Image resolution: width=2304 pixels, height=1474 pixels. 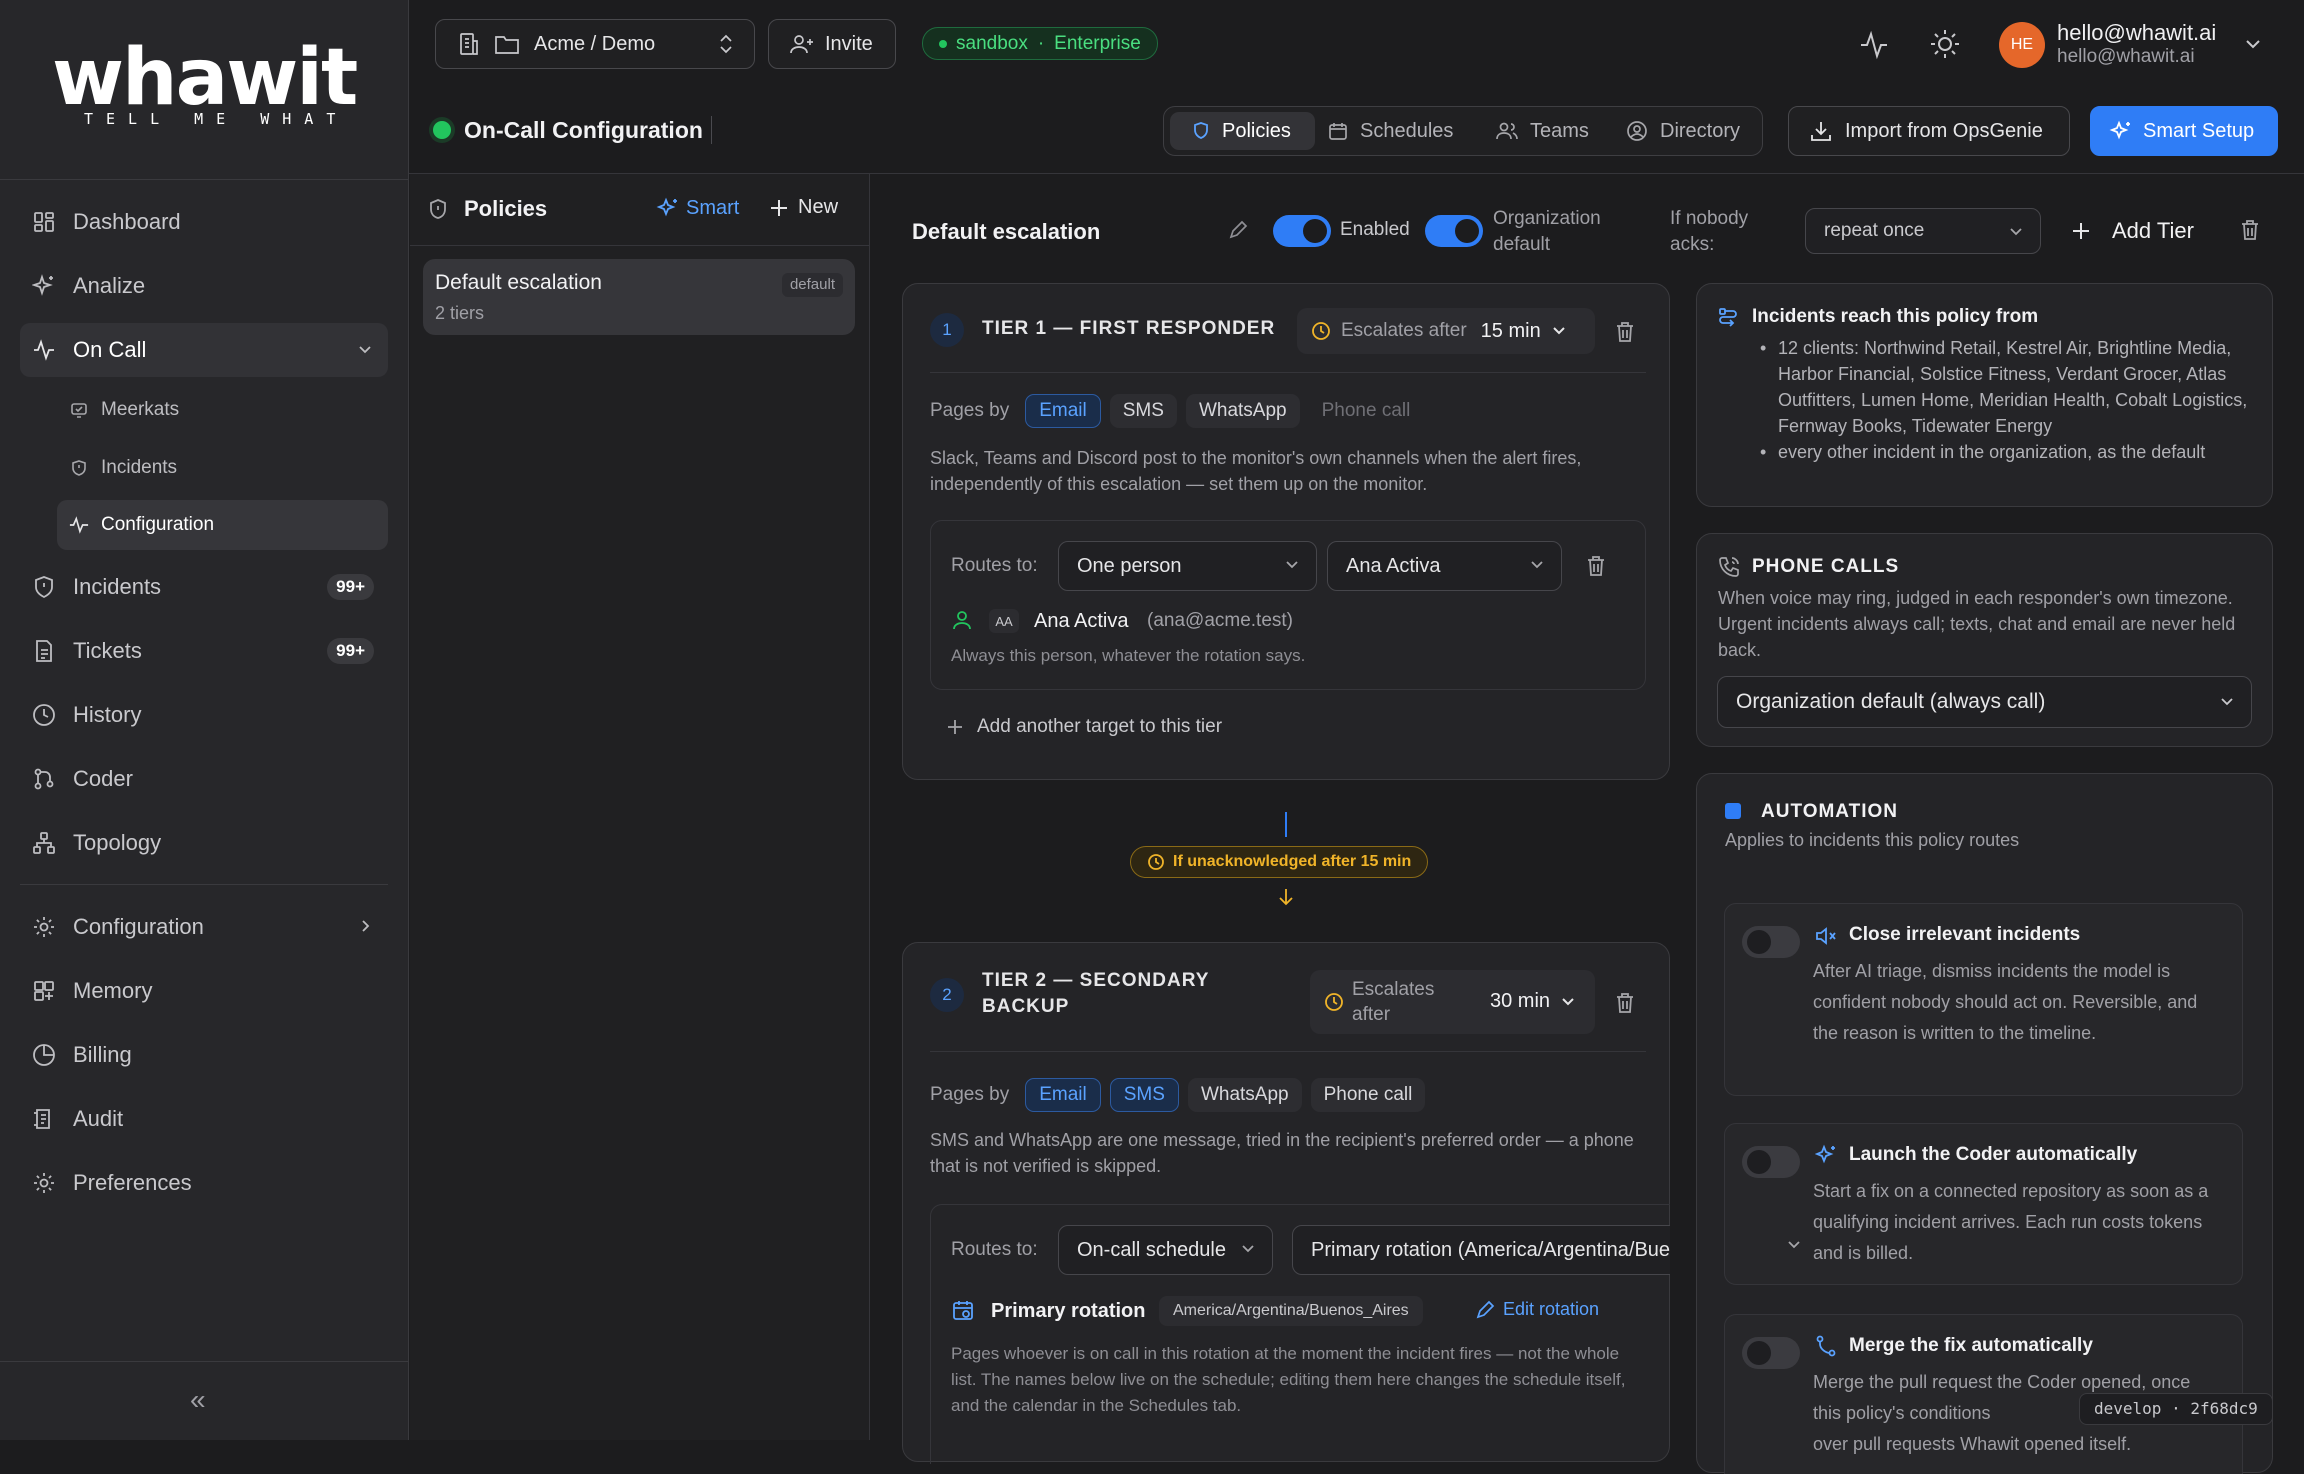 I want to click on select-value: One person, so click(x=1129, y=565).